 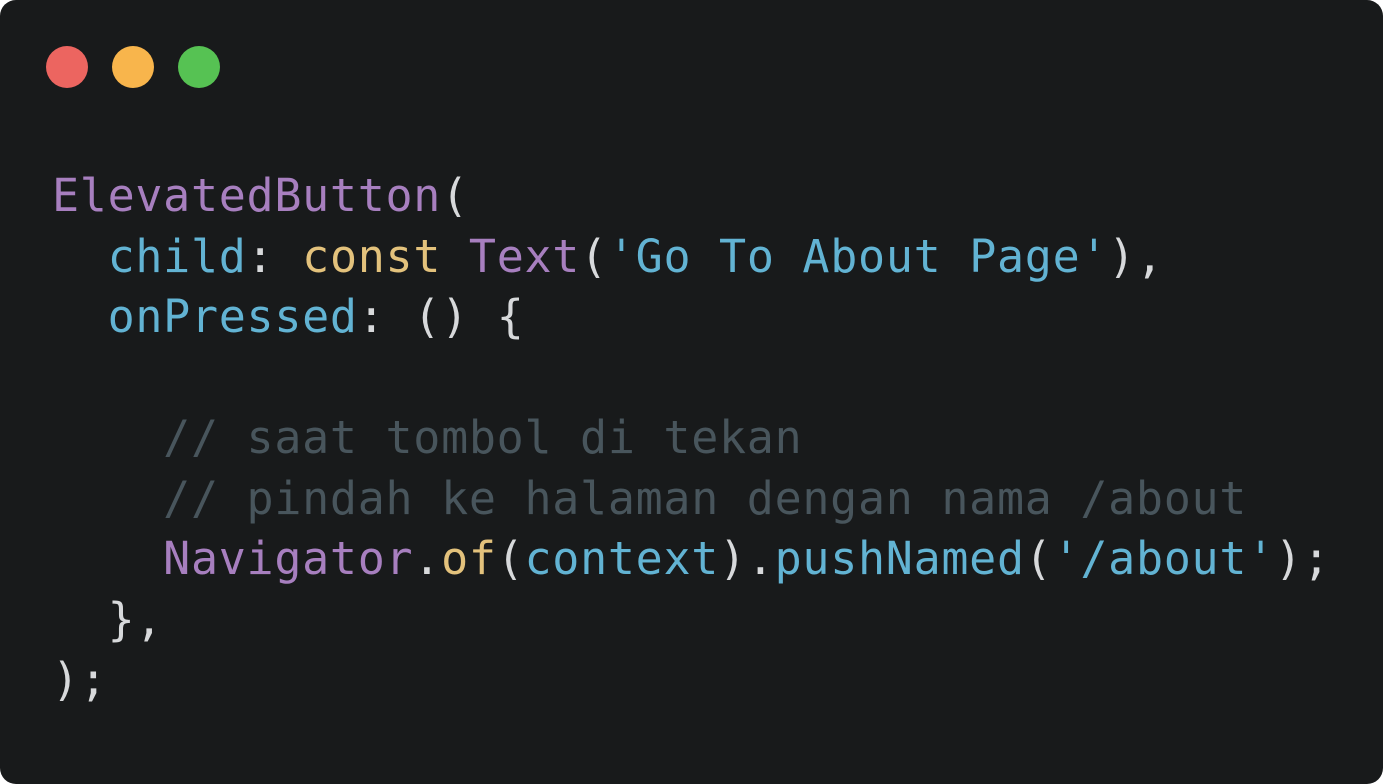 I want to click on code-token-class: ElevatedButton, so click(x=247, y=195).